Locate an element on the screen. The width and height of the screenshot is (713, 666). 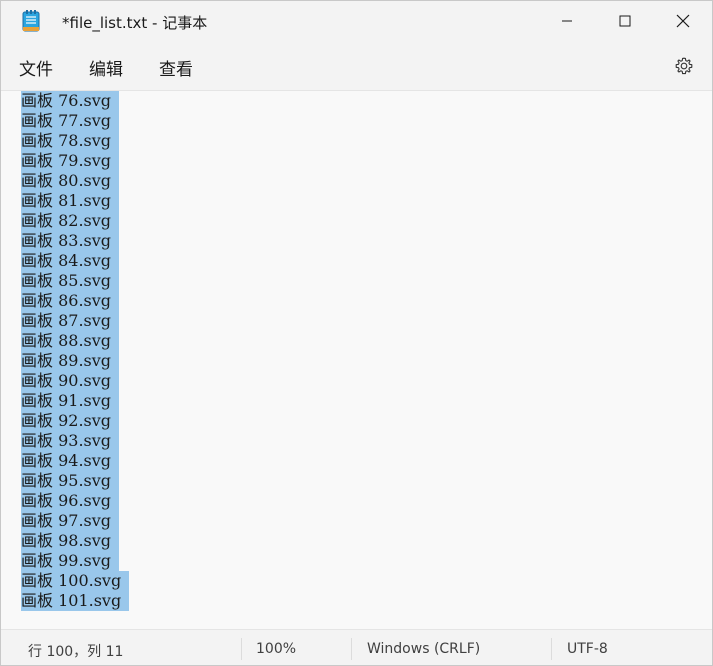
selected-text: 画板 93.svg is located at coordinates (70, 441).